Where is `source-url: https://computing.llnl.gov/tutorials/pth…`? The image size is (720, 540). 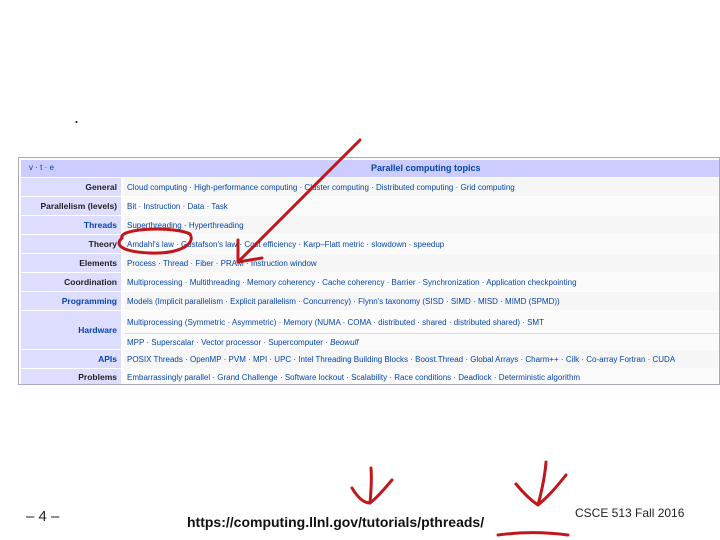
source-url: https://computing.llnl.gov/tutorials/pth… is located at coordinates (335, 522).